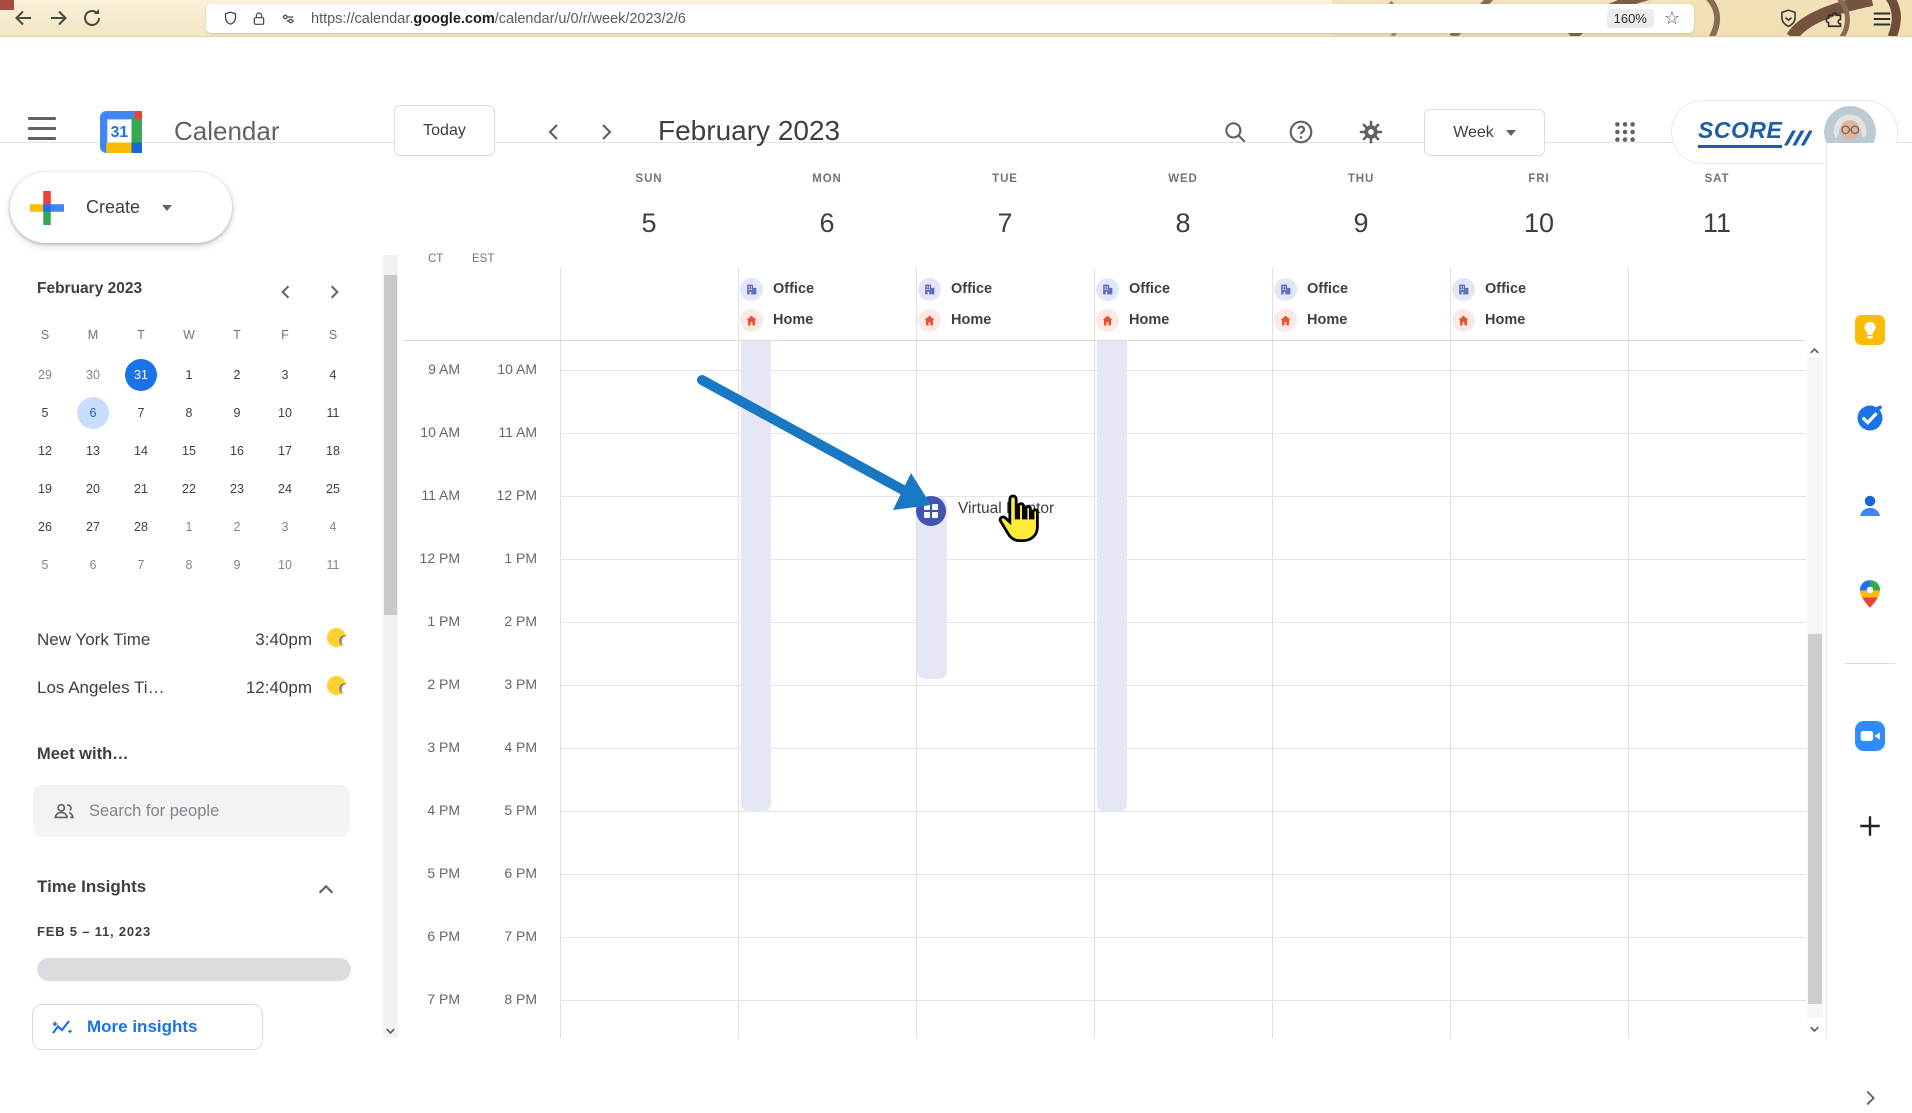  What do you see at coordinates (141, 451) in the screenshot?
I see `mini-calendar-day: 14` at bounding box center [141, 451].